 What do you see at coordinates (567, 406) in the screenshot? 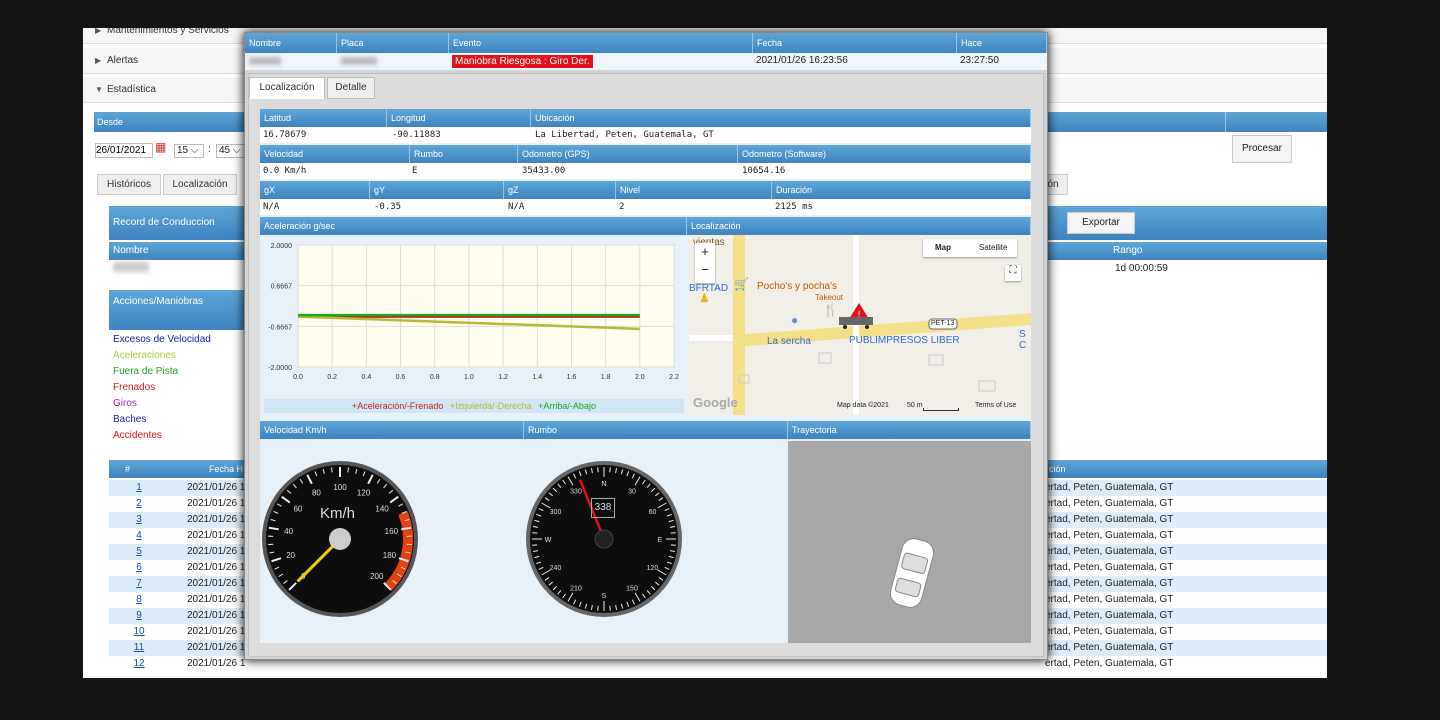
I see `legend-arriba: +Arriba/-Abajo` at bounding box center [567, 406].